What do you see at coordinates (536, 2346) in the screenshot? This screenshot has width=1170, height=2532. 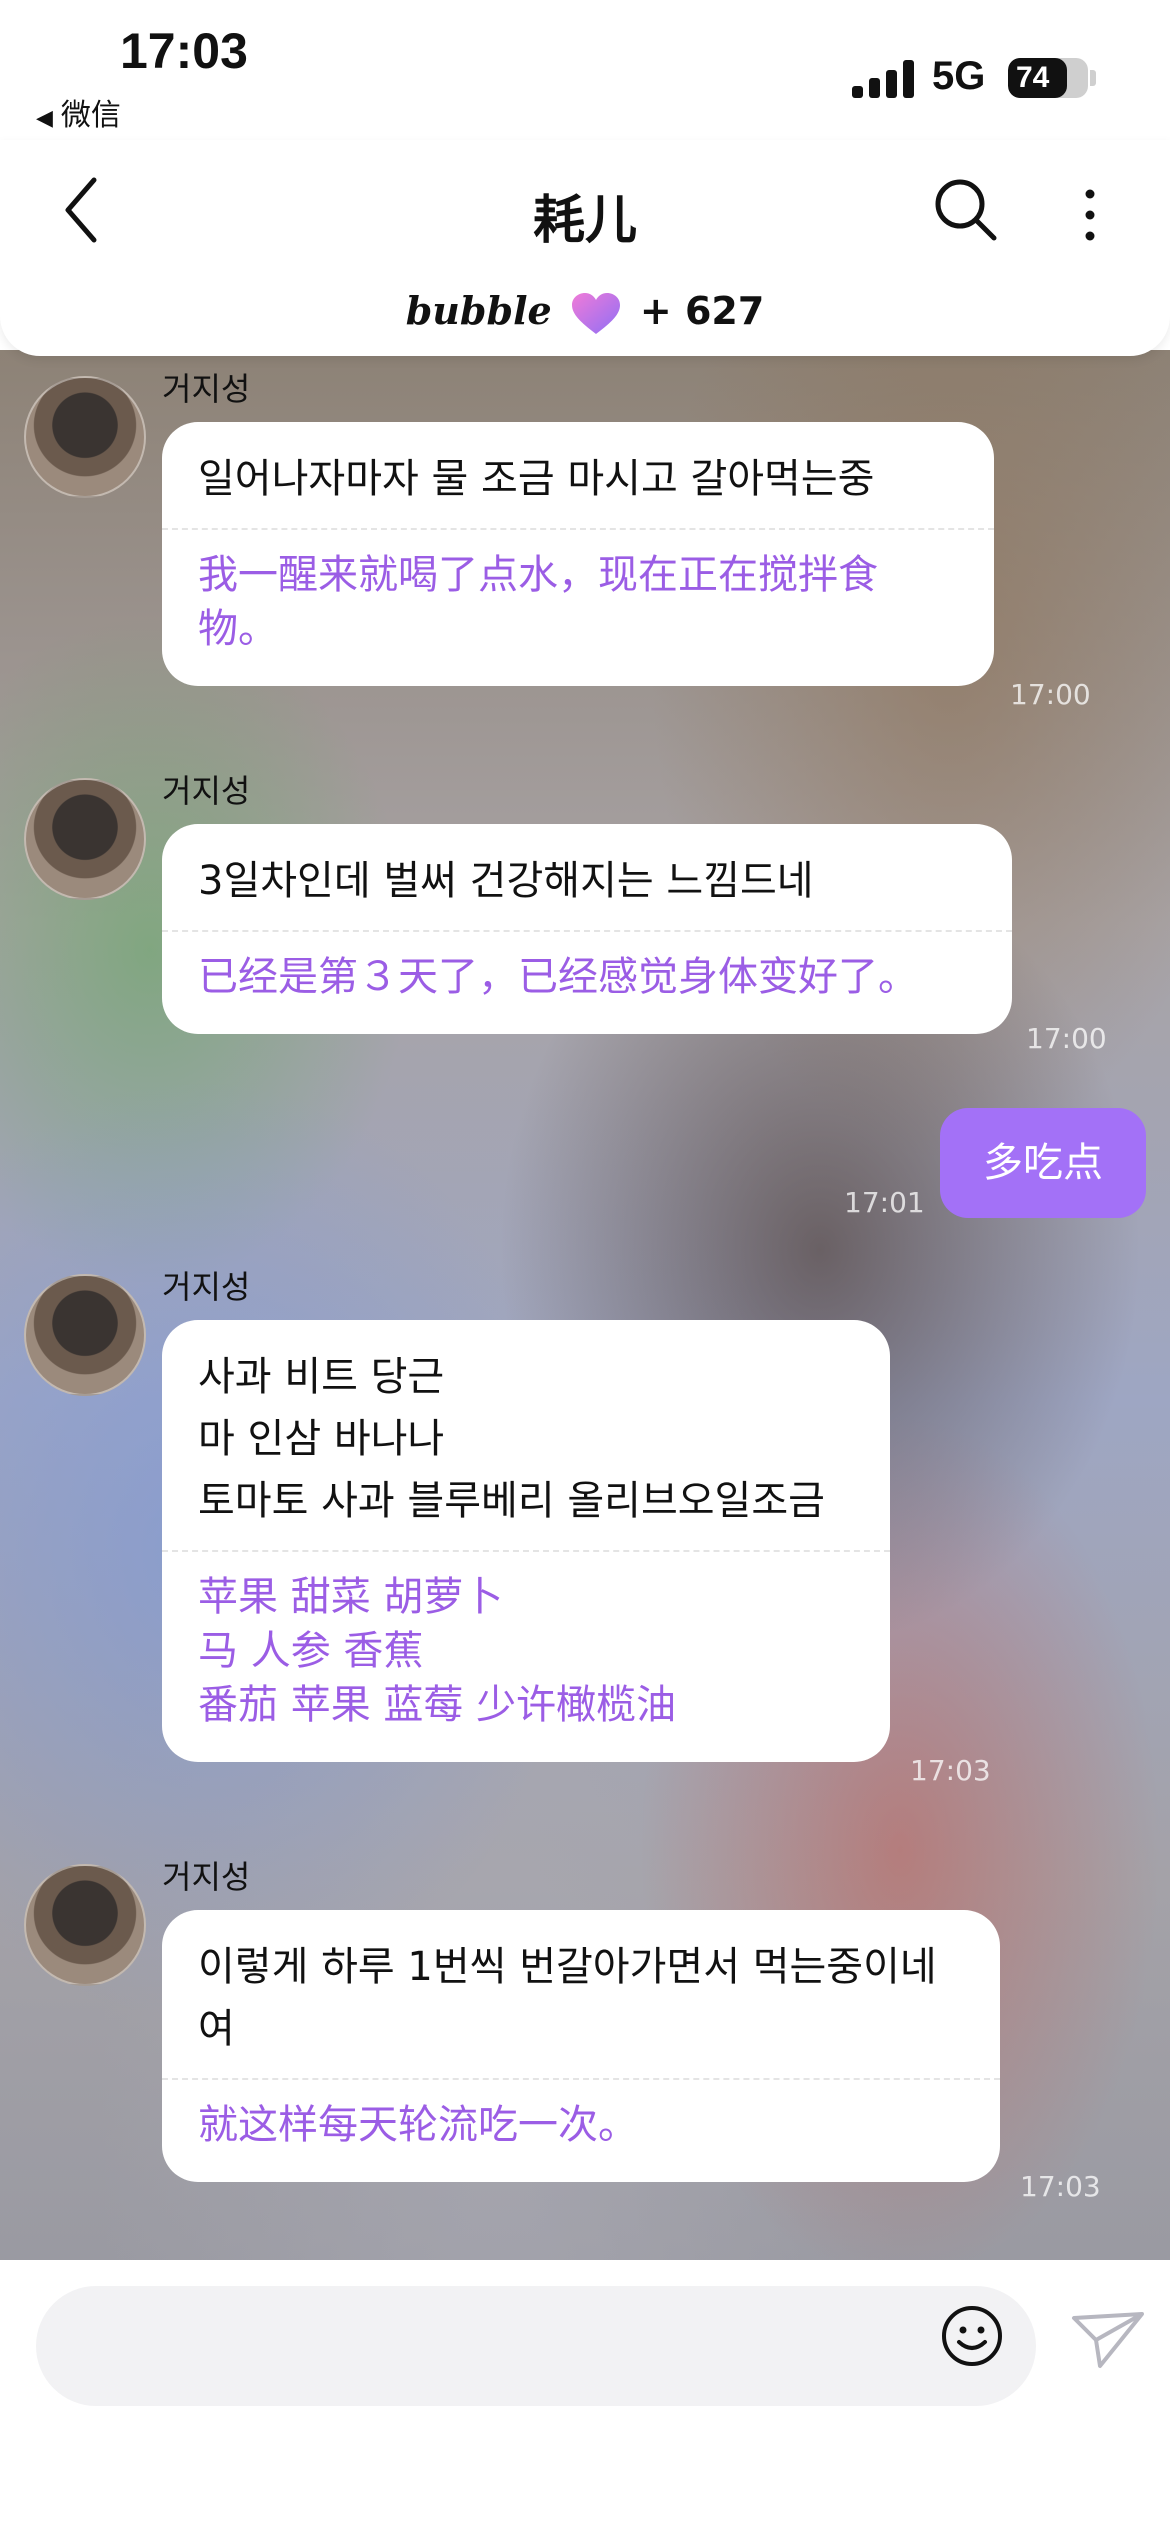 I see `message-input` at bounding box center [536, 2346].